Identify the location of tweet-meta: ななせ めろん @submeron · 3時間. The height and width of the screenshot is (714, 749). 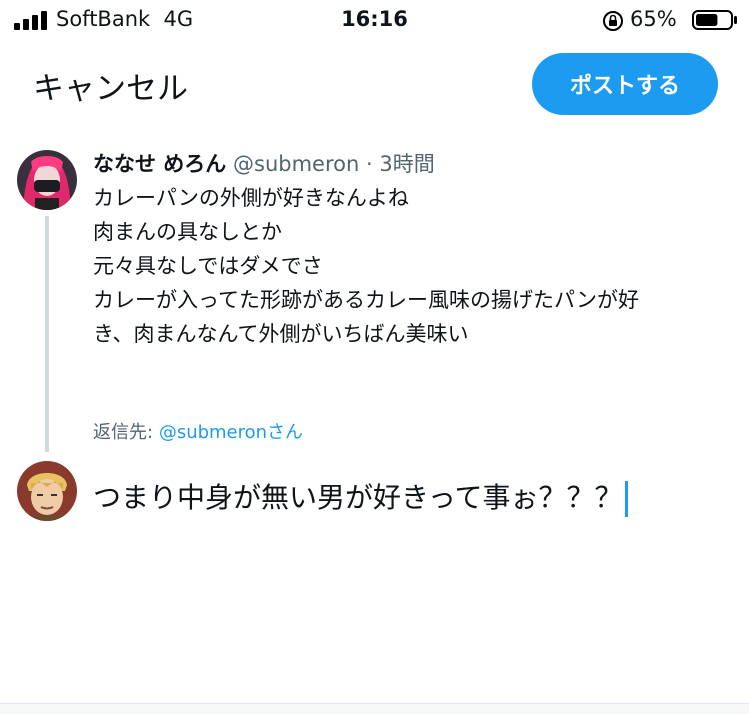
(264, 163).